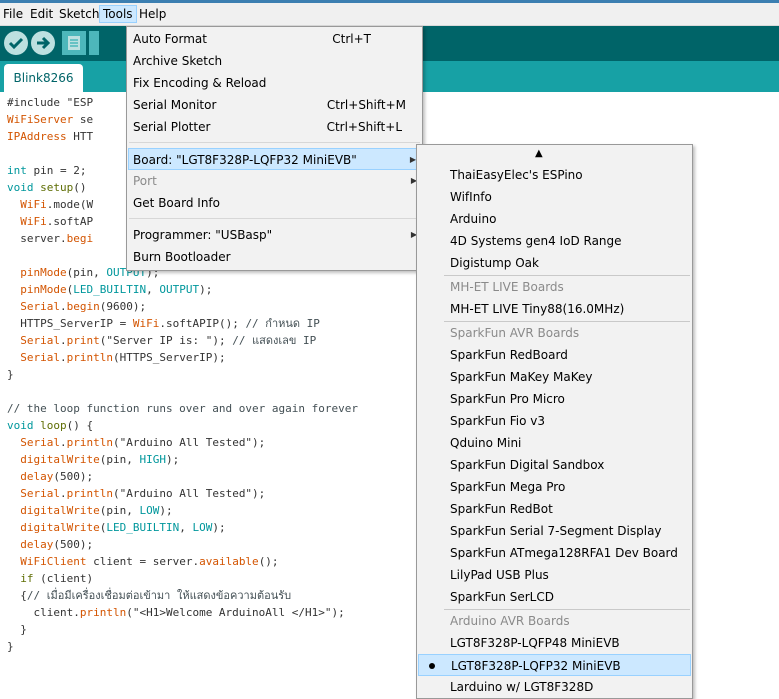 The height and width of the screenshot is (699, 779). Describe the element at coordinates (507, 399) in the screenshot. I see `board-item-label: SparkFun Pro Micro` at that location.